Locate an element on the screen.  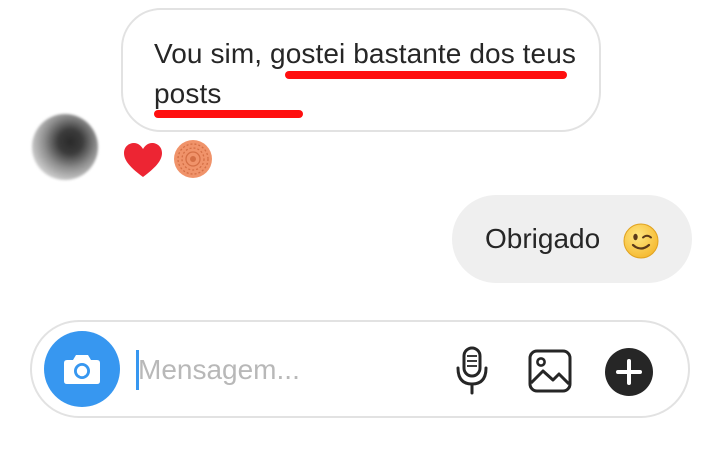
add-more-button is located at coordinates (629, 372).